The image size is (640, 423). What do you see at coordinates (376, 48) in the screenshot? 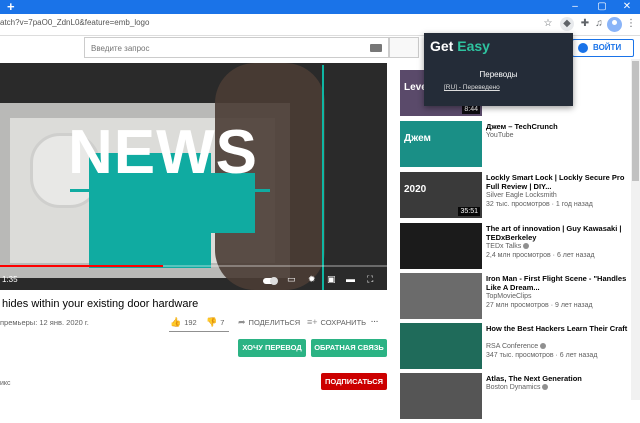
I see `keyboard-icon` at bounding box center [376, 48].